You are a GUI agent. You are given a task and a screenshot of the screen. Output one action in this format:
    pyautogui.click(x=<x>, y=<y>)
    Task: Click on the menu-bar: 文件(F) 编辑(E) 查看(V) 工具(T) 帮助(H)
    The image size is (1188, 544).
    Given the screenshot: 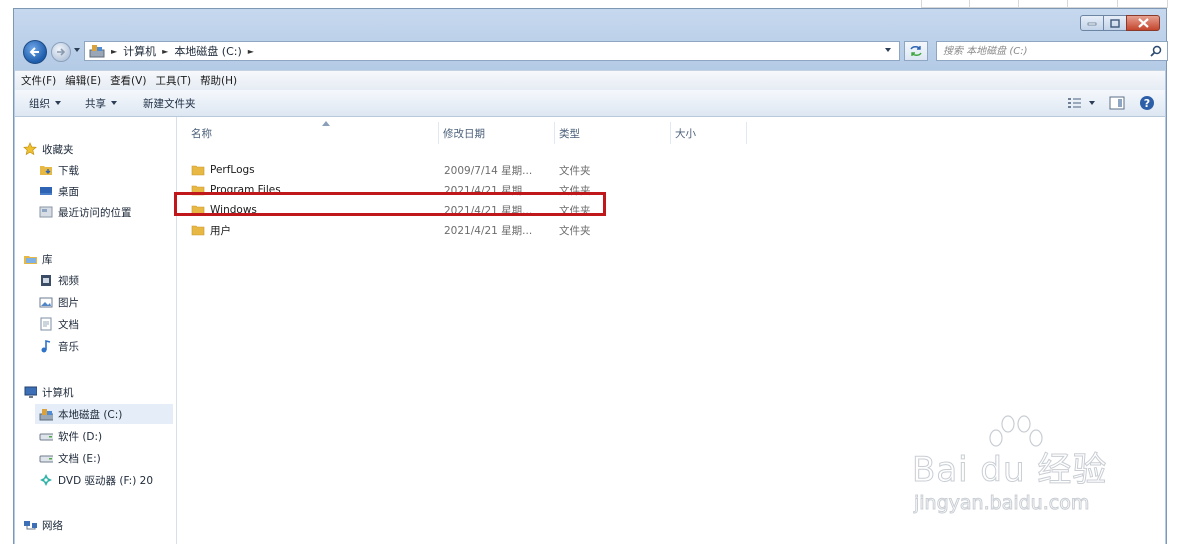 What is the action you would take?
    pyautogui.click(x=590, y=80)
    